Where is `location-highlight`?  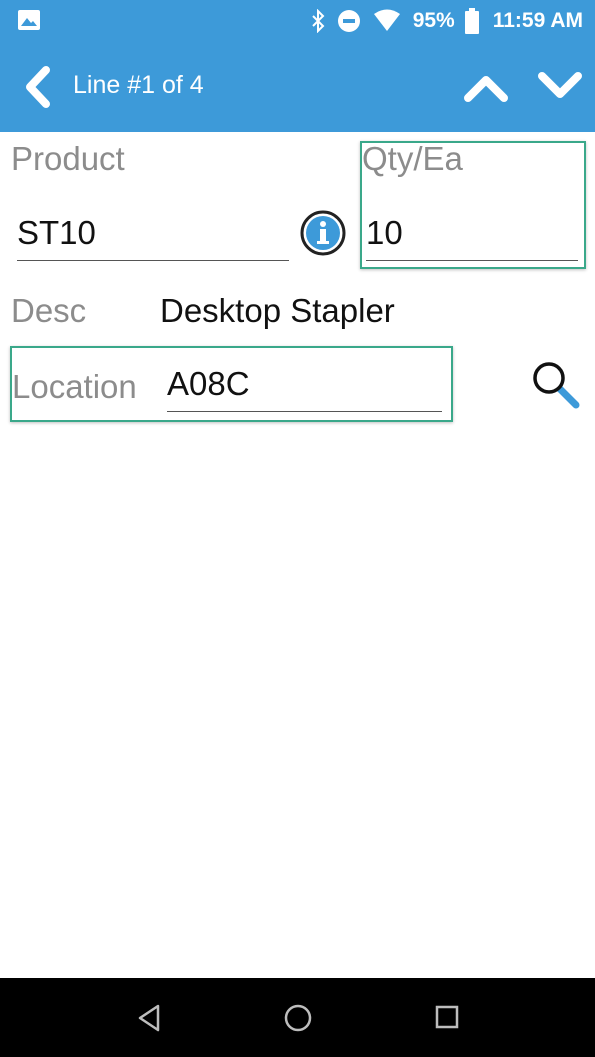
location-highlight is located at coordinates (231, 384).